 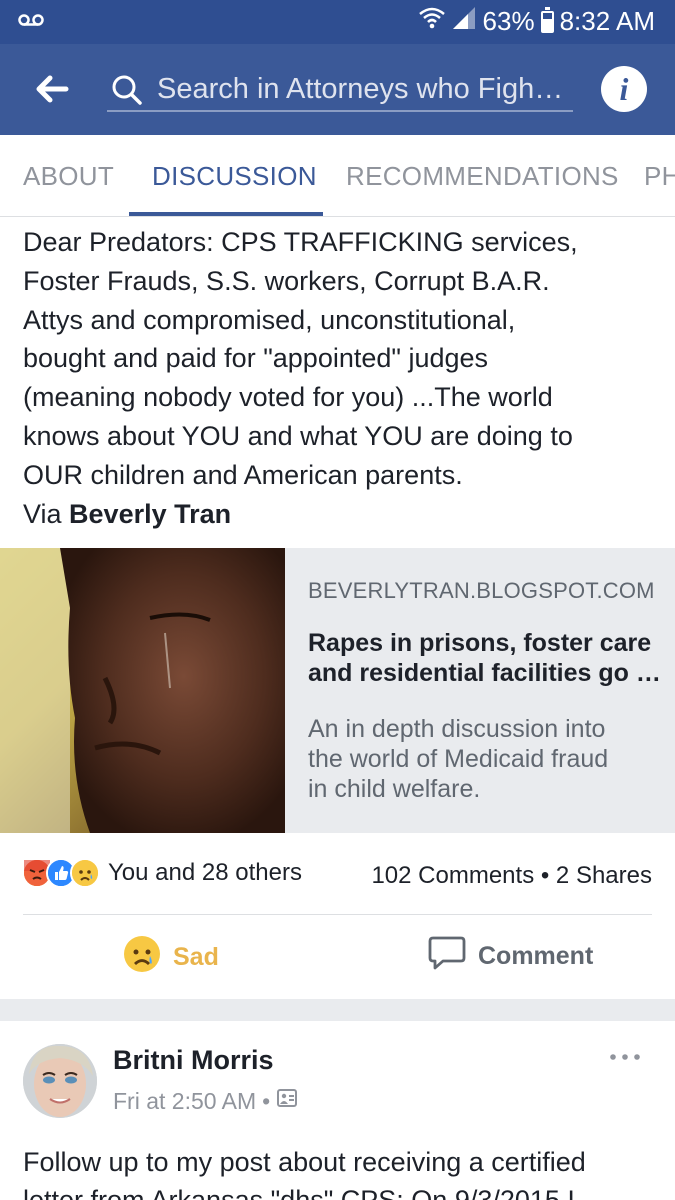 I want to click on sad-reaction-button: Sad, so click(x=171, y=957).